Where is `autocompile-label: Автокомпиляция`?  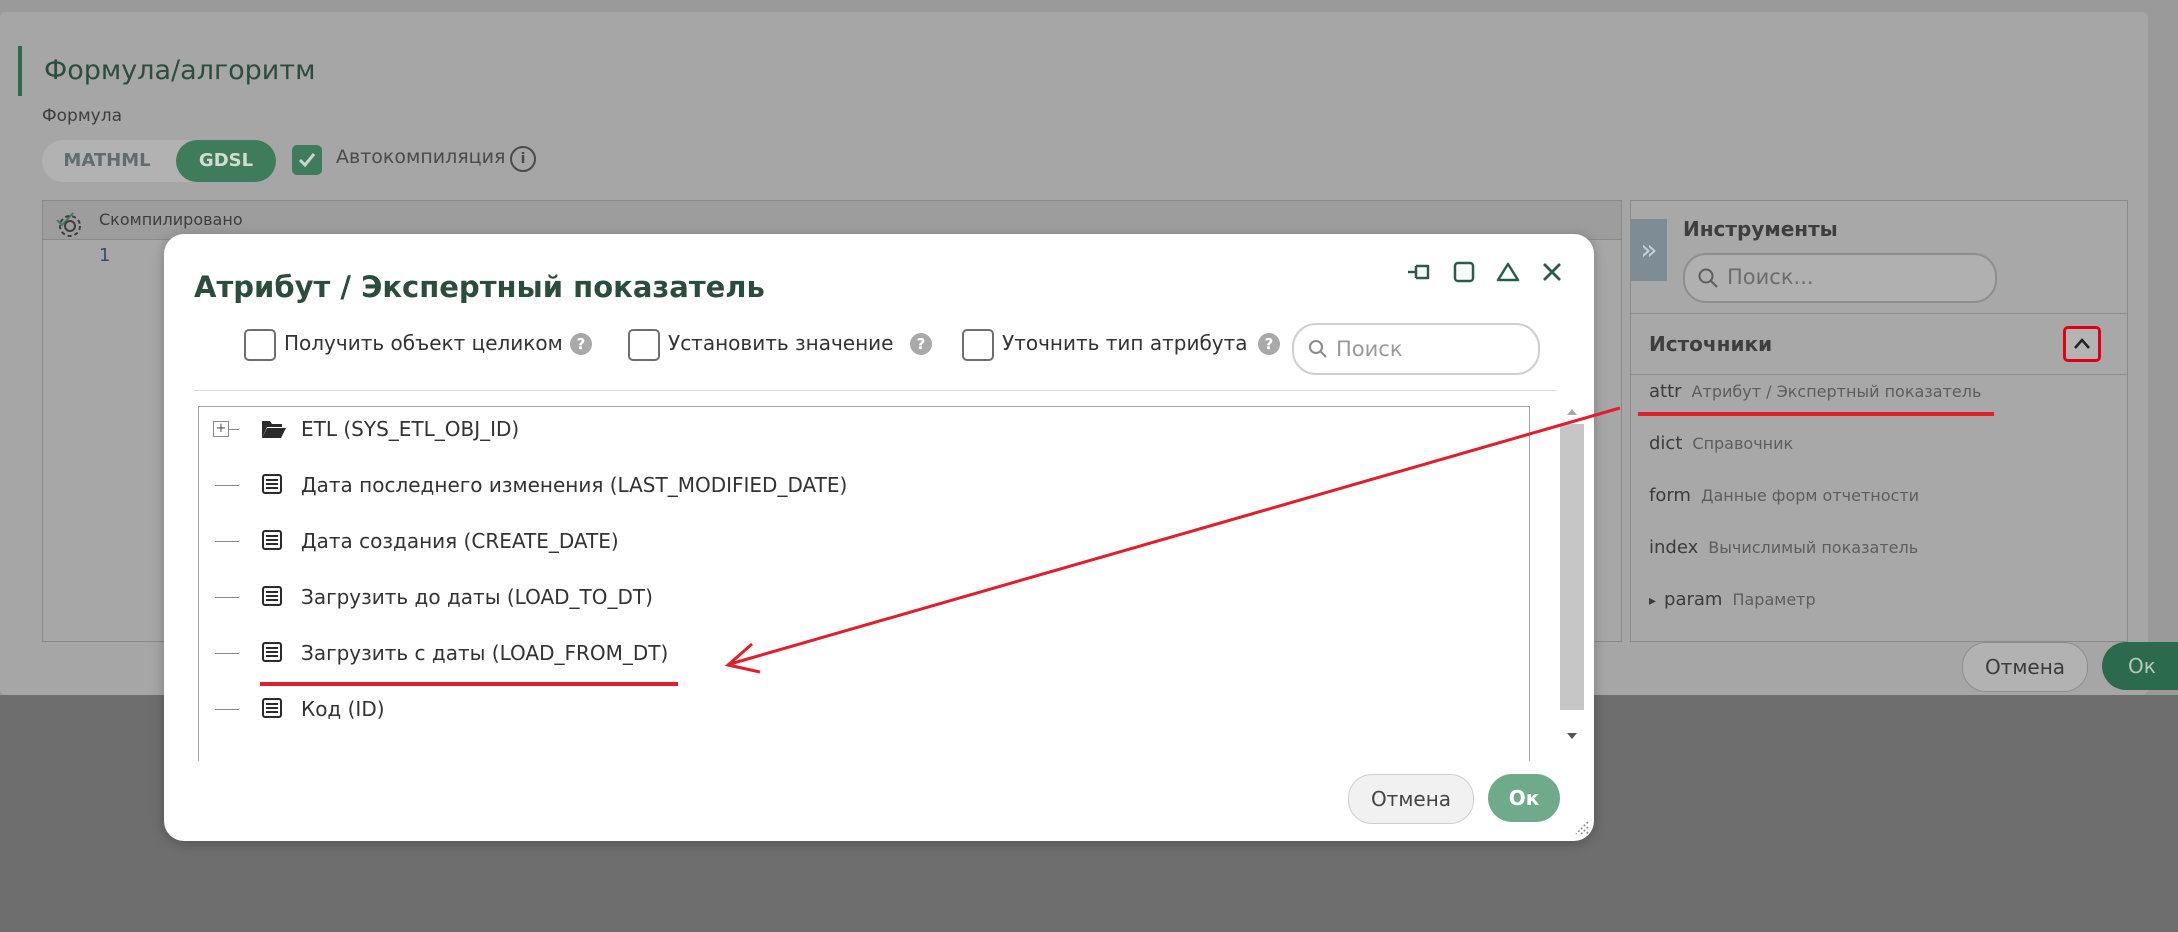 autocompile-label: Автокомпиляция is located at coordinates (421, 157).